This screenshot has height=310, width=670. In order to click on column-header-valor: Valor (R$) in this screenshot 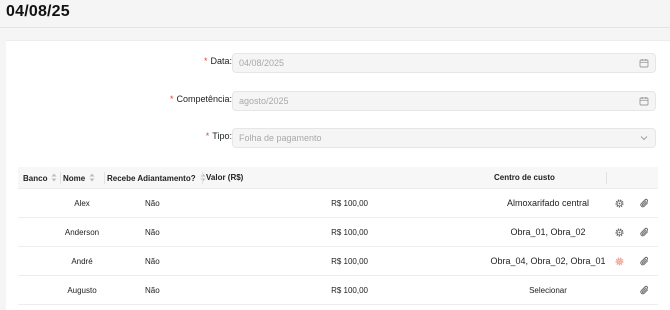, I will do `click(225, 177)`.